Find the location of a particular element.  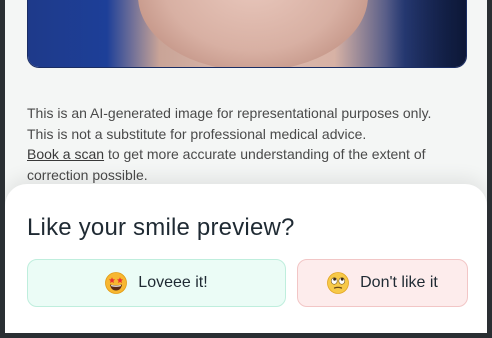

love-it-label: Loveee it! is located at coordinates (173, 282).